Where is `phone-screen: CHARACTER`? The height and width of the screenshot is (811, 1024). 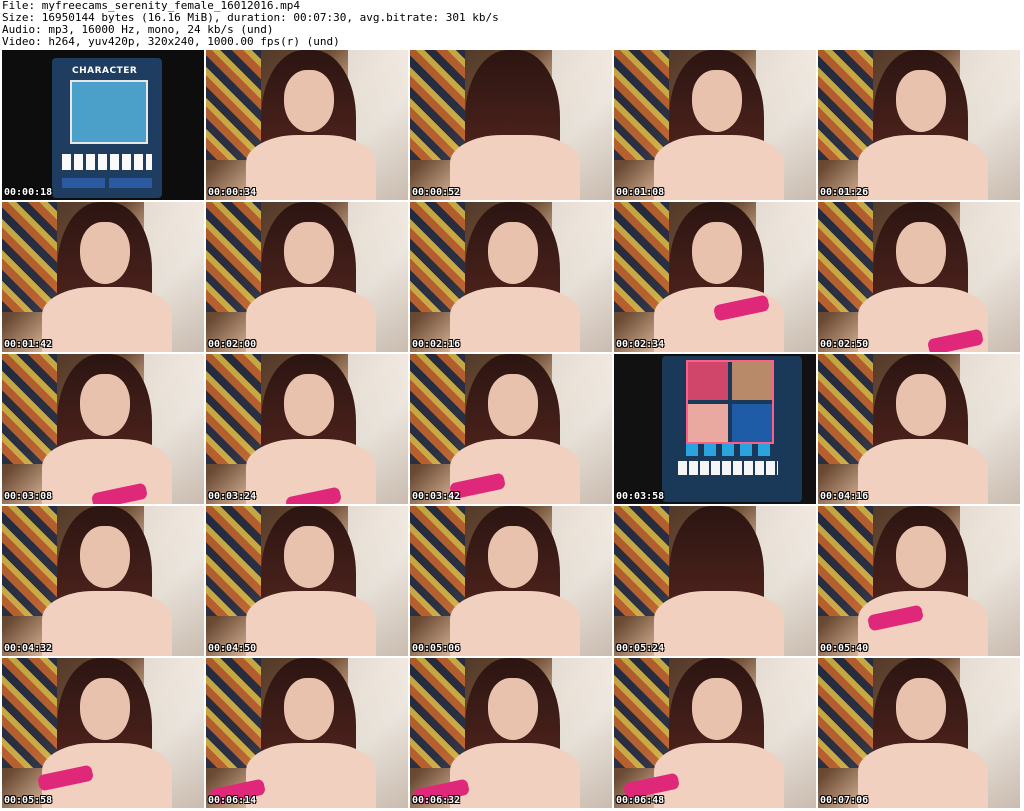
phone-screen: CHARACTER is located at coordinates (107, 128).